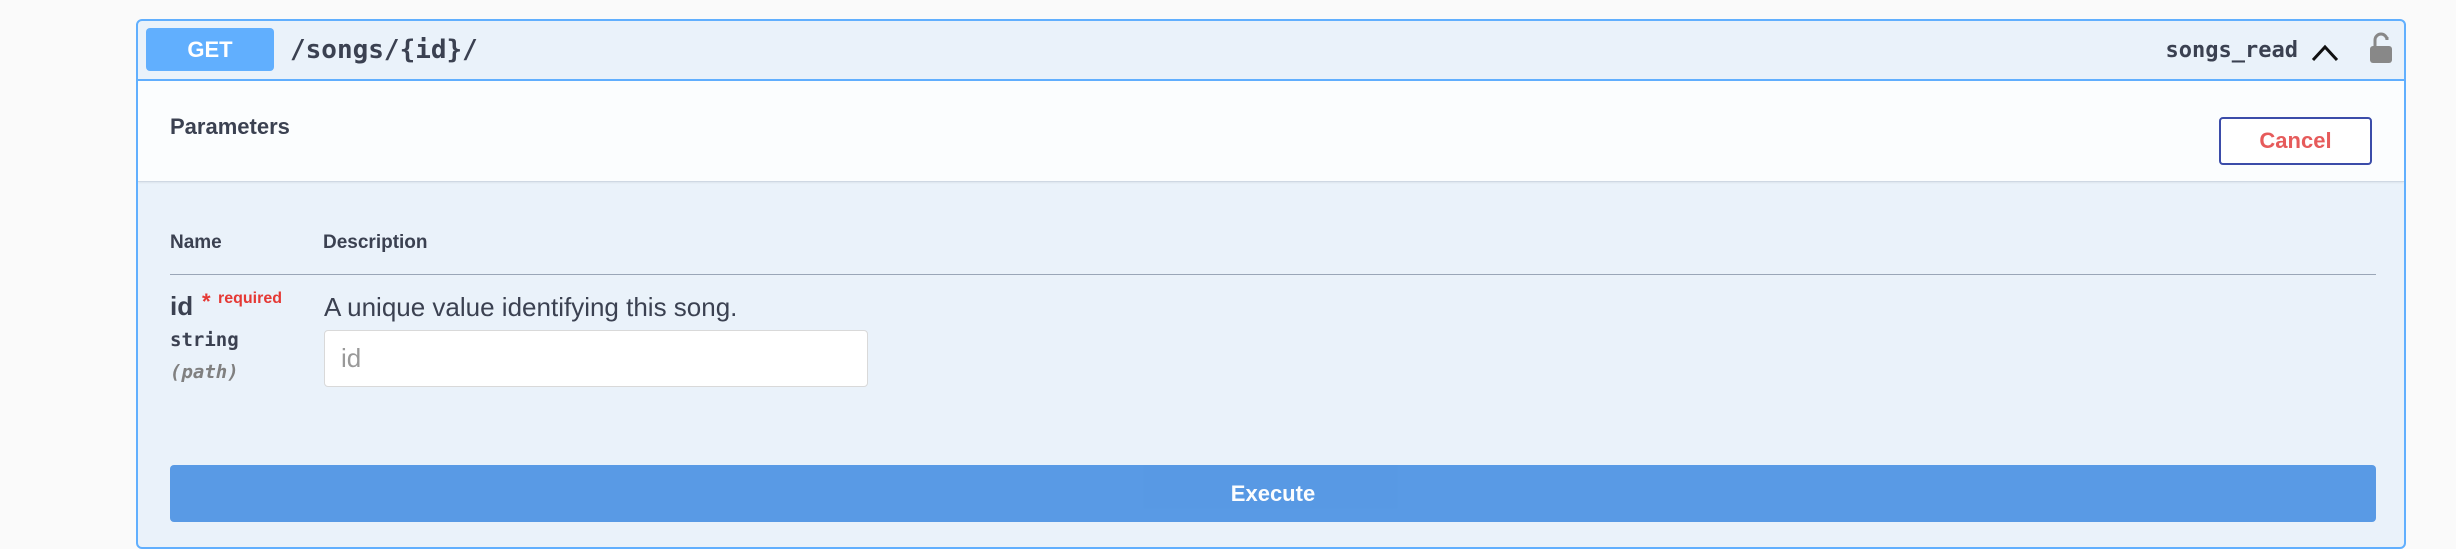 The width and height of the screenshot is (2456, 549). I want to click on column-header-description: Description, so click(375, 242).